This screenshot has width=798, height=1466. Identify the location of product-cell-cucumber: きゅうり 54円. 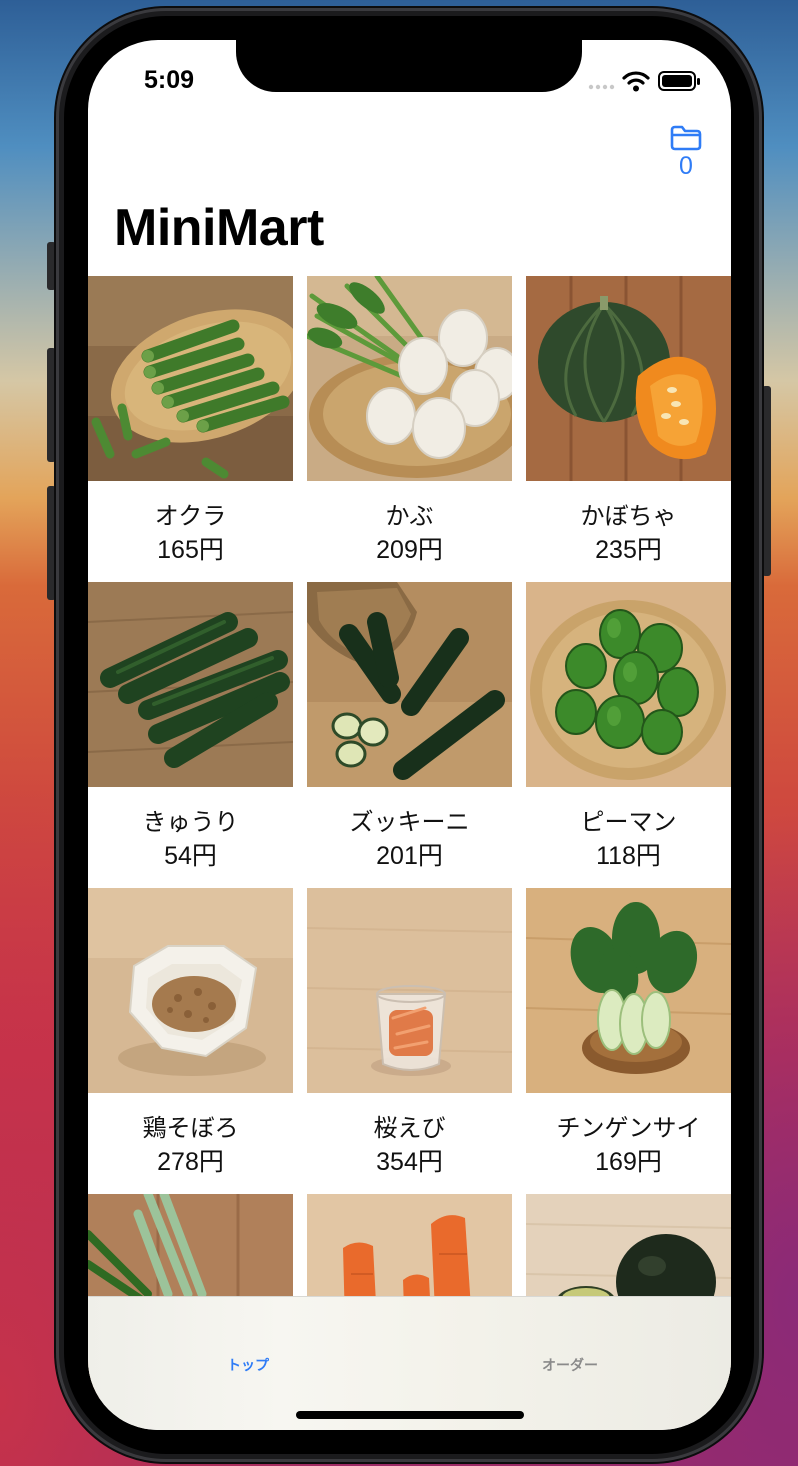
(190, 732).